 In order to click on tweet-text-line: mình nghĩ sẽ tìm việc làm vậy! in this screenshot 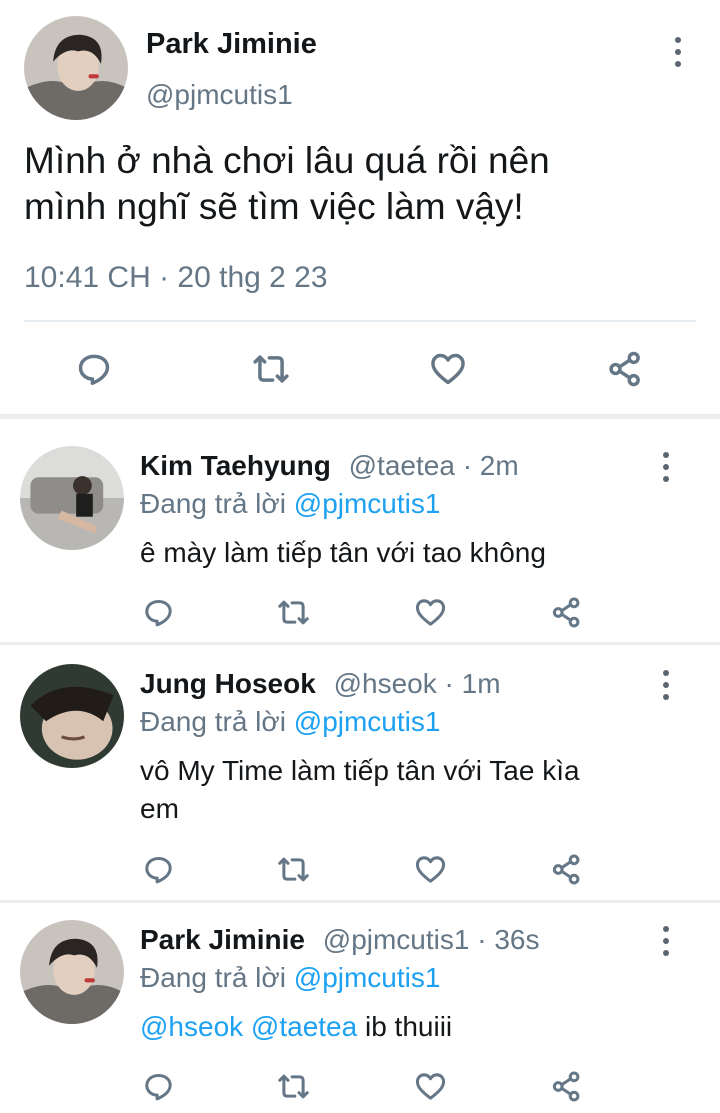, I will do `click(274, 206)`.